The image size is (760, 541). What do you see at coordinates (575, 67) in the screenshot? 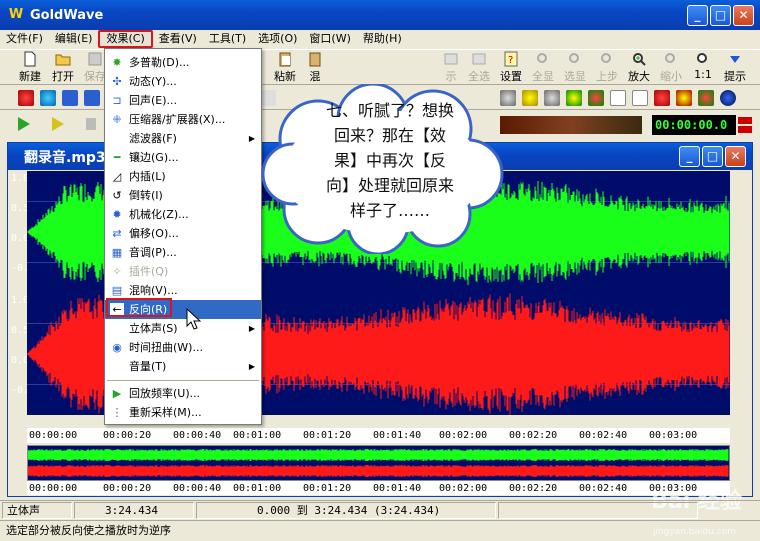
I see `selection-view-button: 选显` at bounding box center [575, 67].